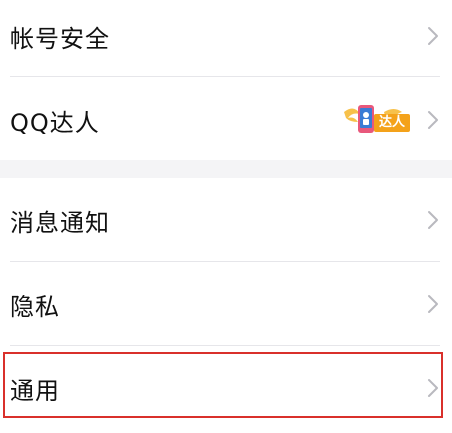 The width and height of the screenshot is (452, 433). I want to click on row-divider, so click(225, 76).